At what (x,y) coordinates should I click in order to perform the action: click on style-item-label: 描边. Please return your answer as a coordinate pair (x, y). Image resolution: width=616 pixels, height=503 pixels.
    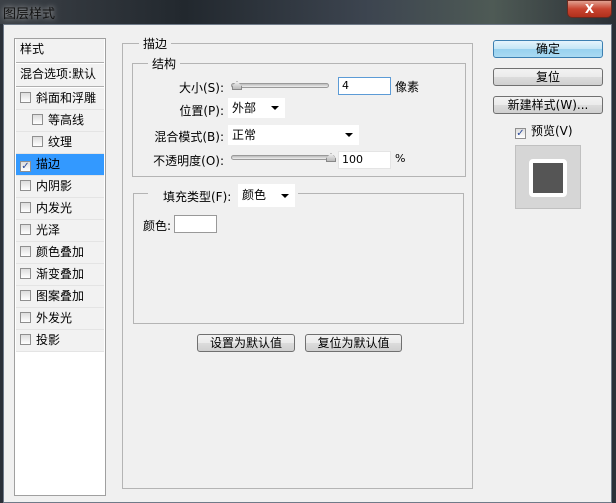
    Looking at the image, I should click on (48, 164).